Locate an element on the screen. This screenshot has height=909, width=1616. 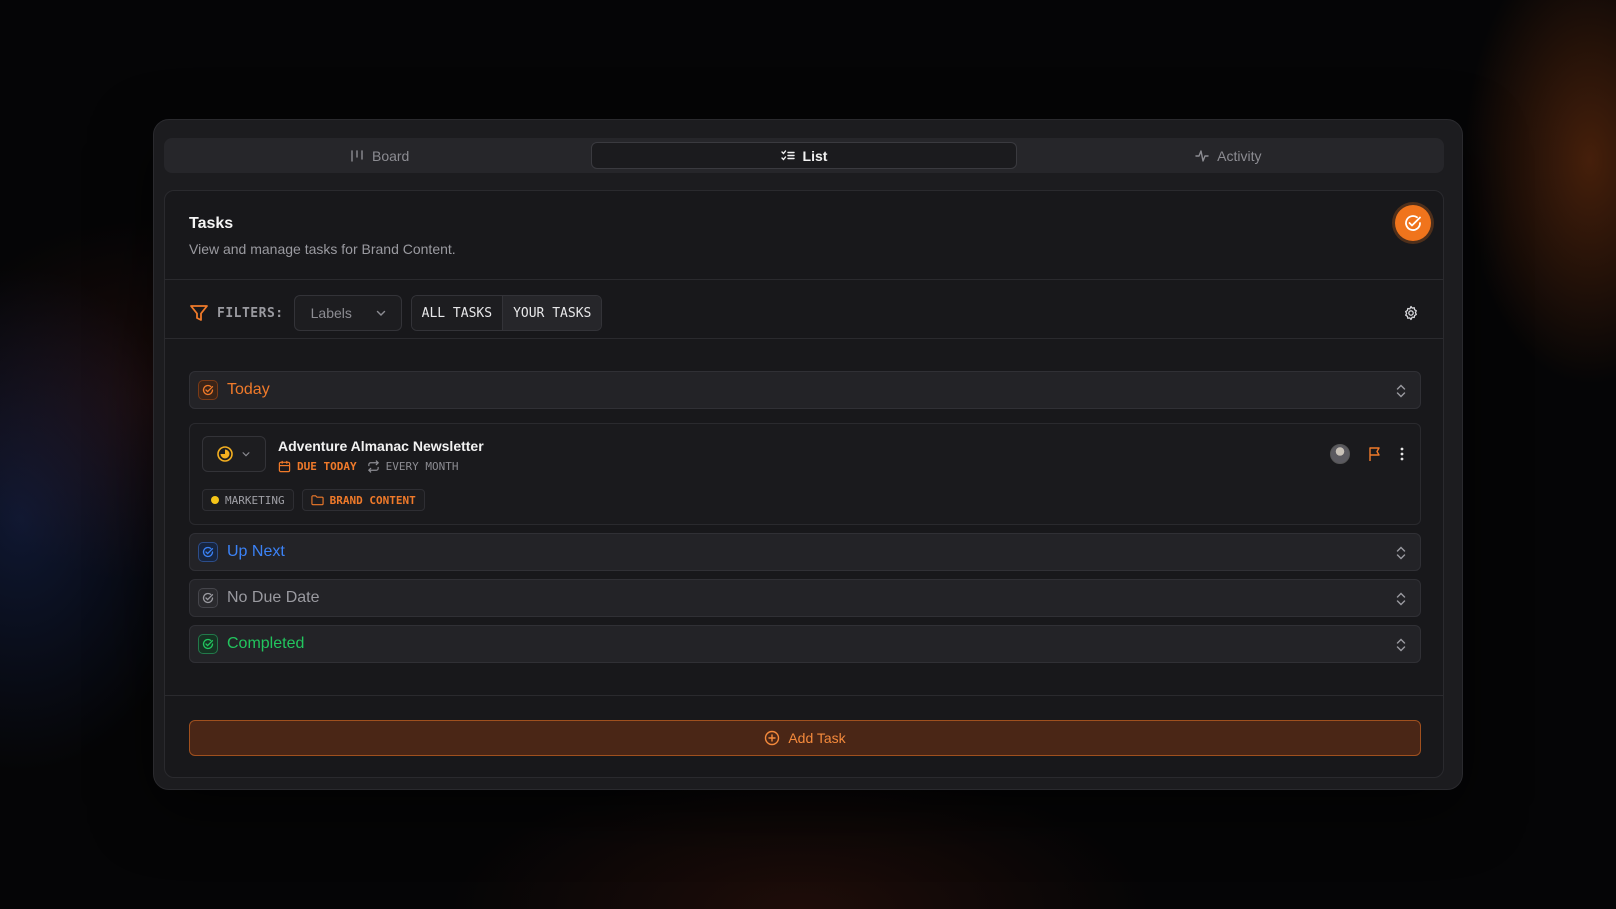
section-today: Today is located at coordinates (805, 390).